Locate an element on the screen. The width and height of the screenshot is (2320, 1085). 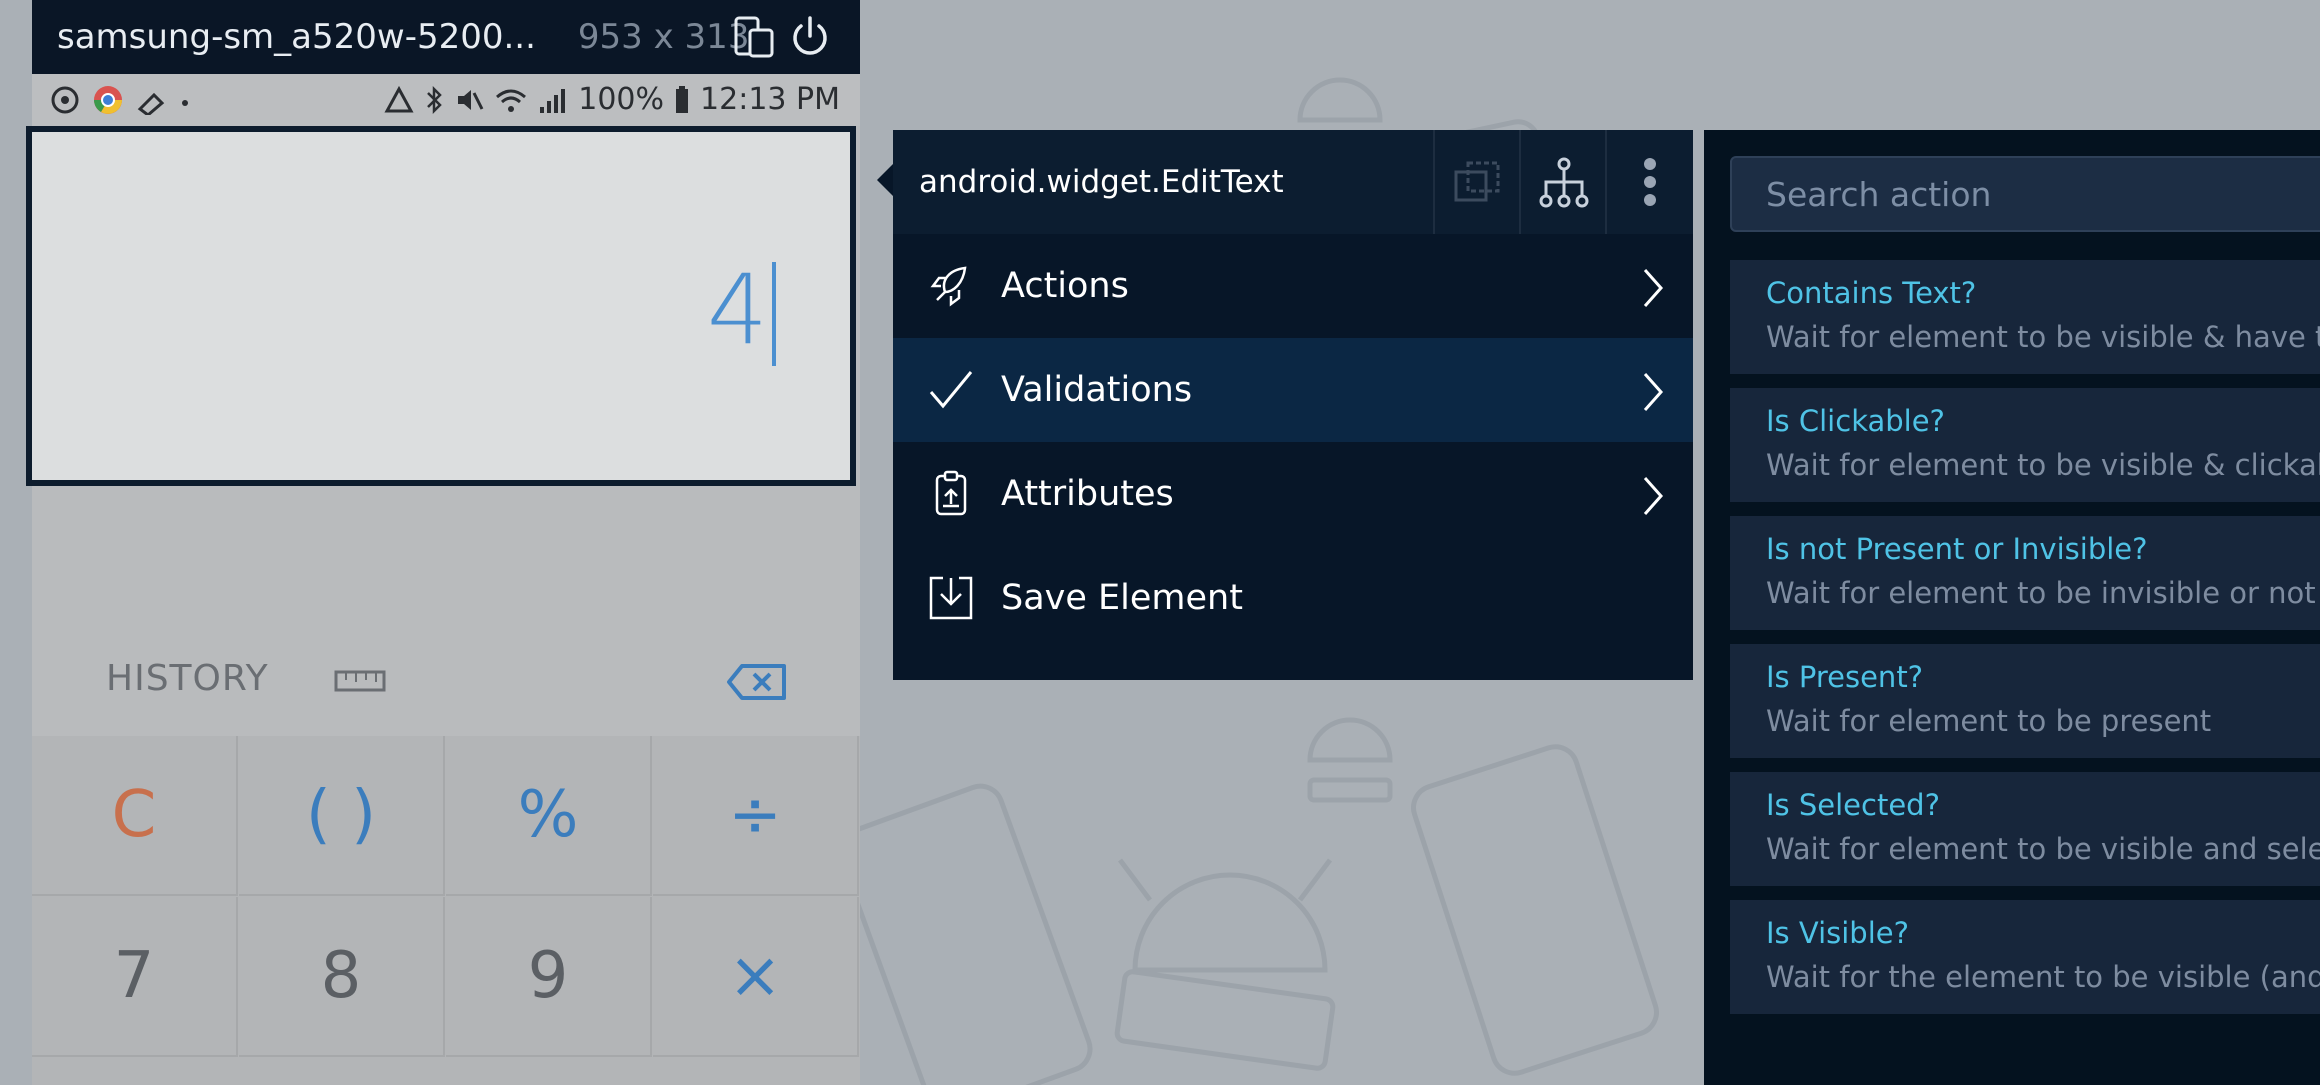
validation-title: Is Clickable? is located at coordinates (1855, 421).